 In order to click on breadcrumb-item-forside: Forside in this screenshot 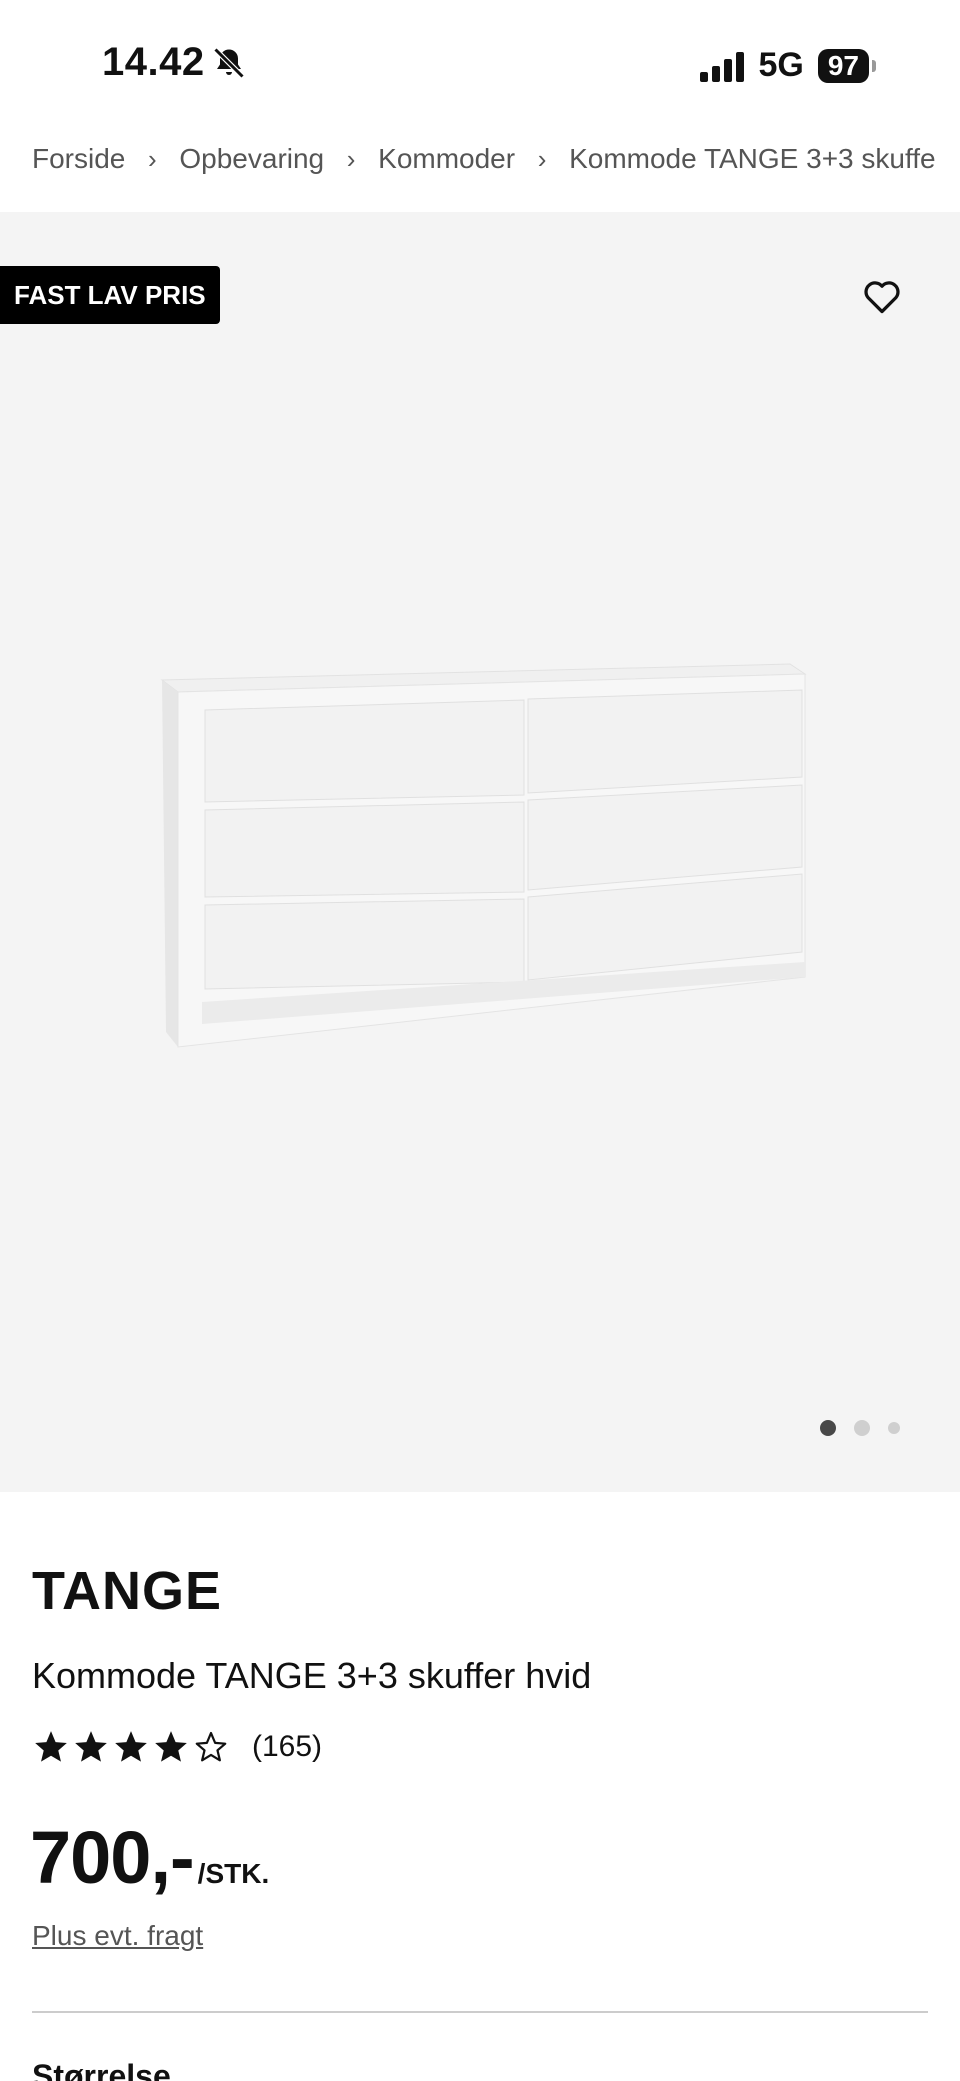, I will do `click(78, 159)`.